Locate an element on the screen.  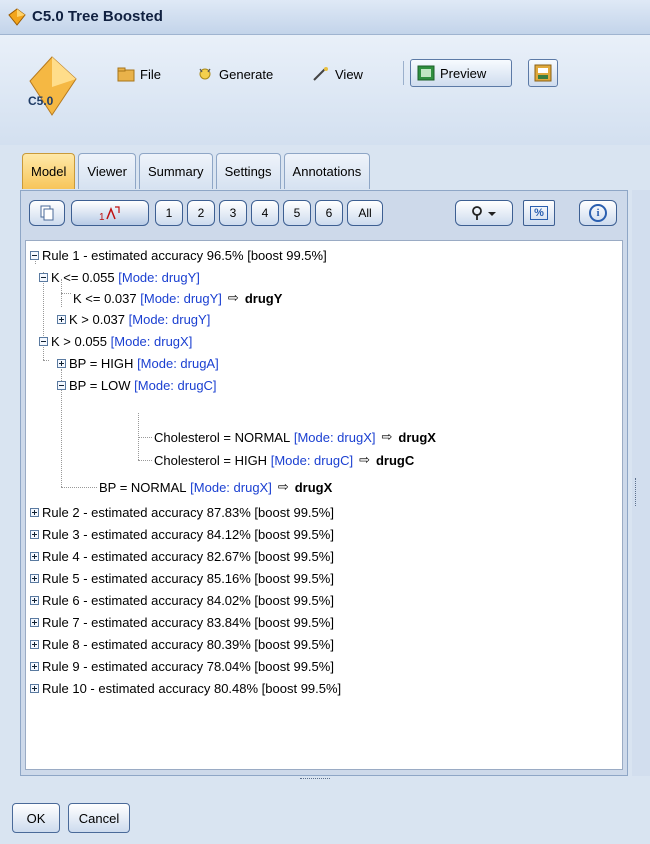
level-3-button: 3 is located at coordinates (233, 213).